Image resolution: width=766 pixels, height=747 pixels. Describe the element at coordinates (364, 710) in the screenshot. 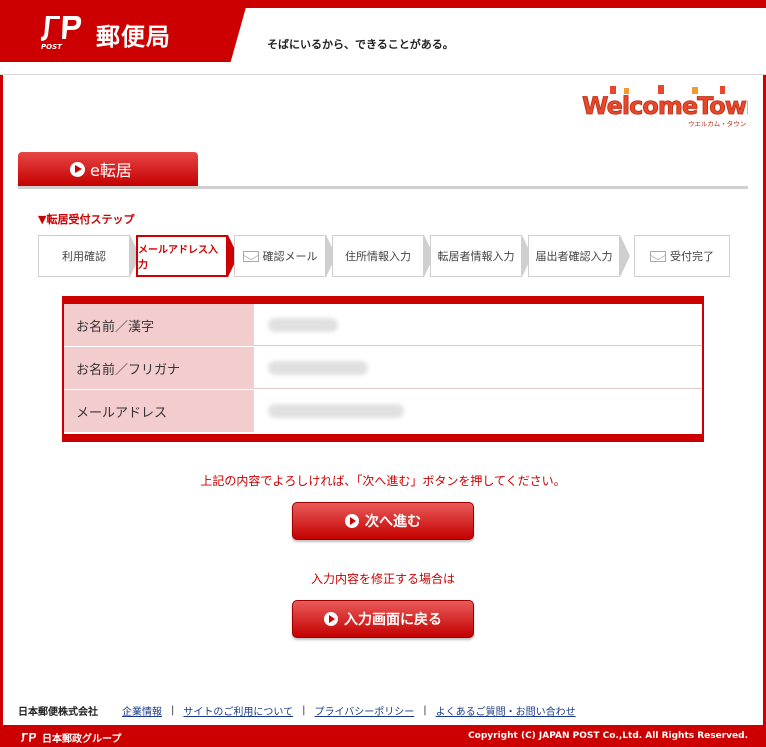

I see `footer-link-privacy: プライバシーポリシー` at that location.